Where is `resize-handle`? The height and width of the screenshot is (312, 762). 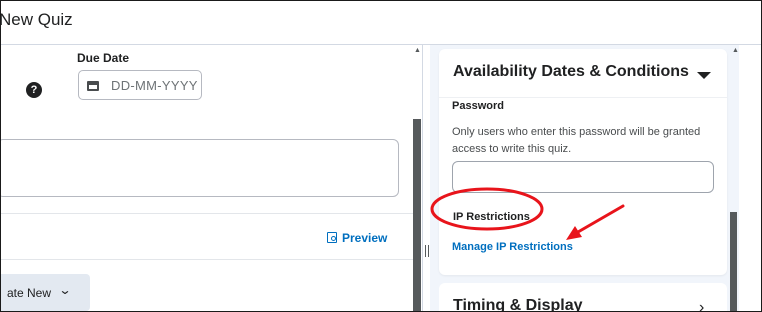
resize-handle is located at coordinates (427, 251).